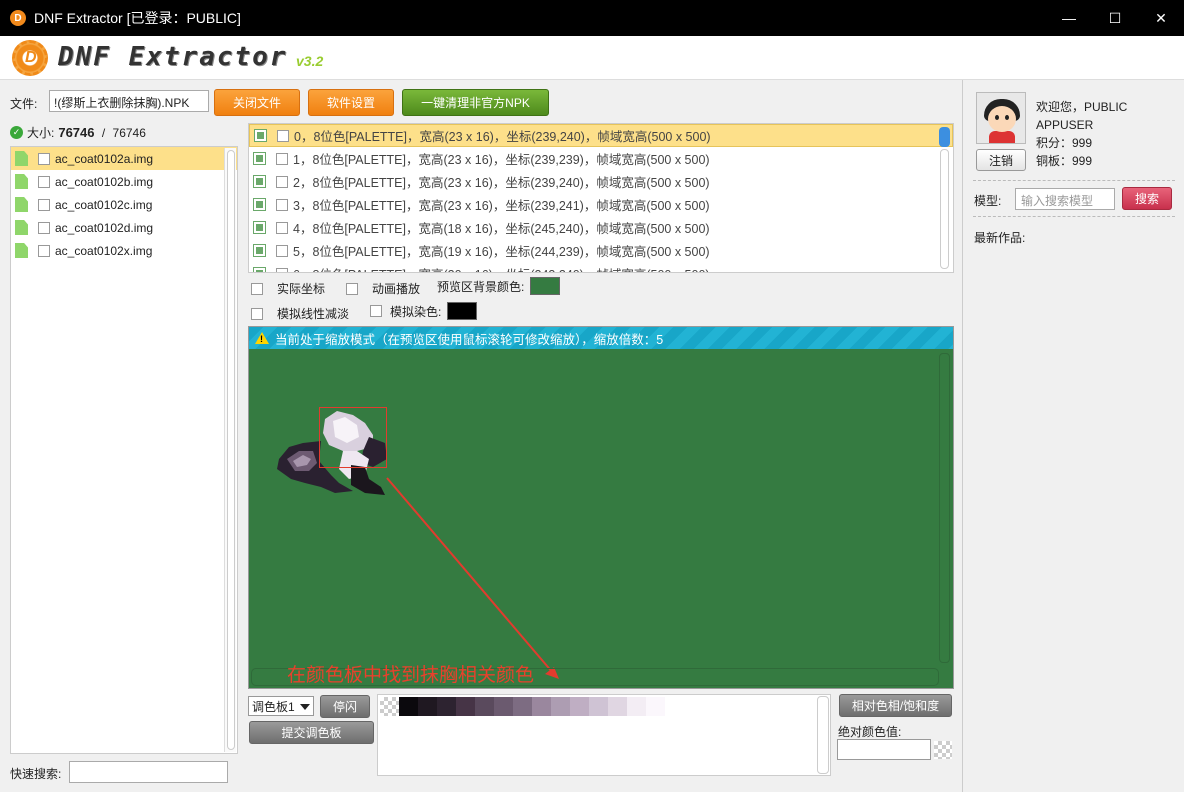  I want to click on palette-grid, so click(604, 735).